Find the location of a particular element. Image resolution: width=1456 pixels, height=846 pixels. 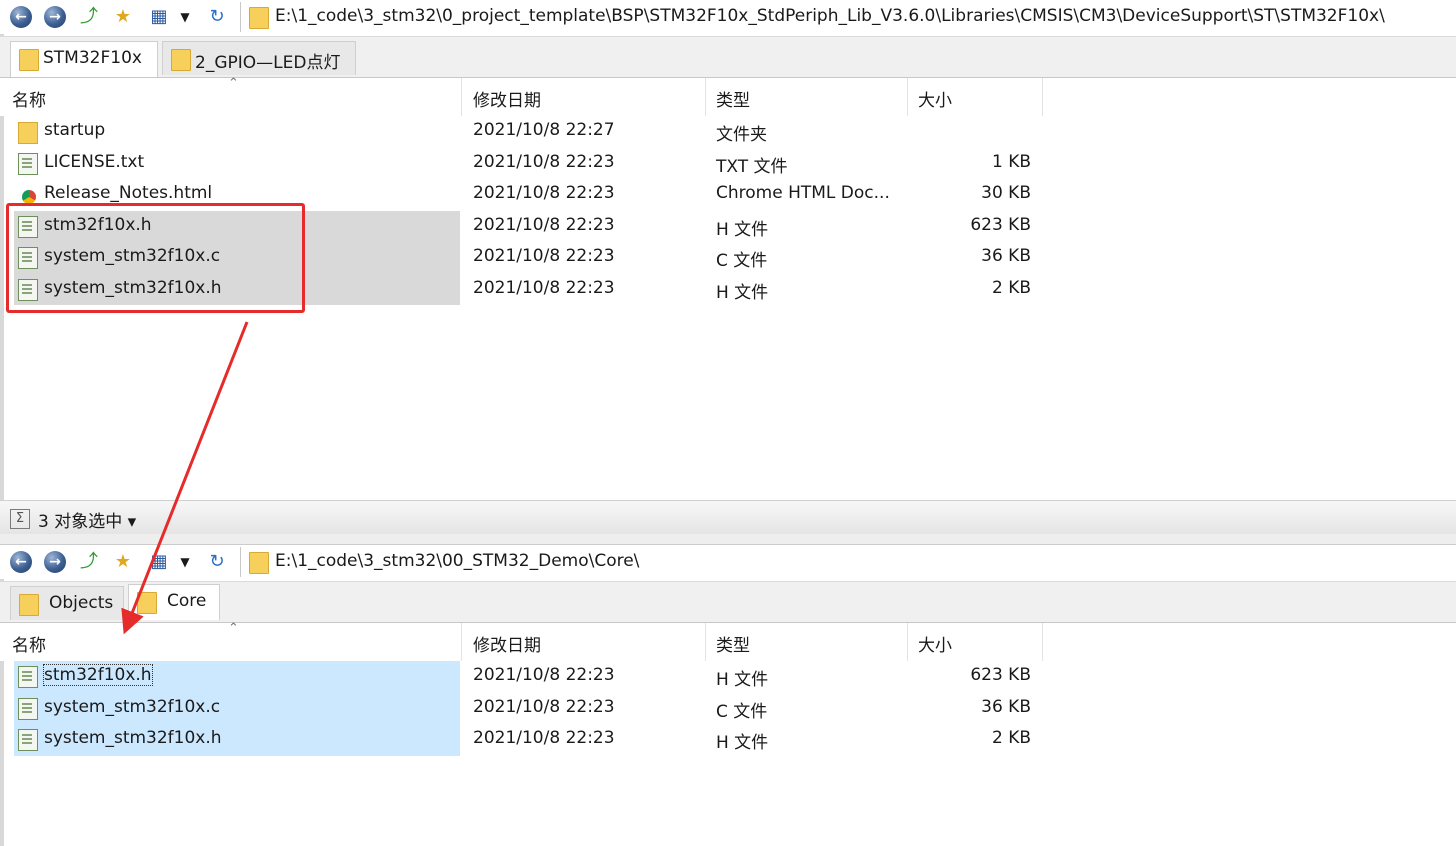

tab-label: STM32F10x is located at coordinates (92, 58).